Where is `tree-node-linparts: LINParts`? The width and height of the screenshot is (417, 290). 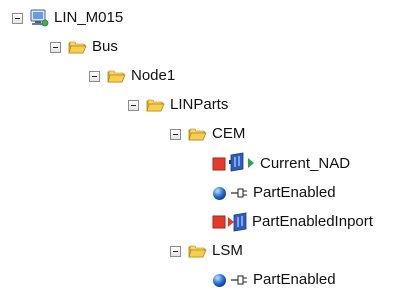
tree-node-linparts: LINParts is located at coordinates (178, 105).